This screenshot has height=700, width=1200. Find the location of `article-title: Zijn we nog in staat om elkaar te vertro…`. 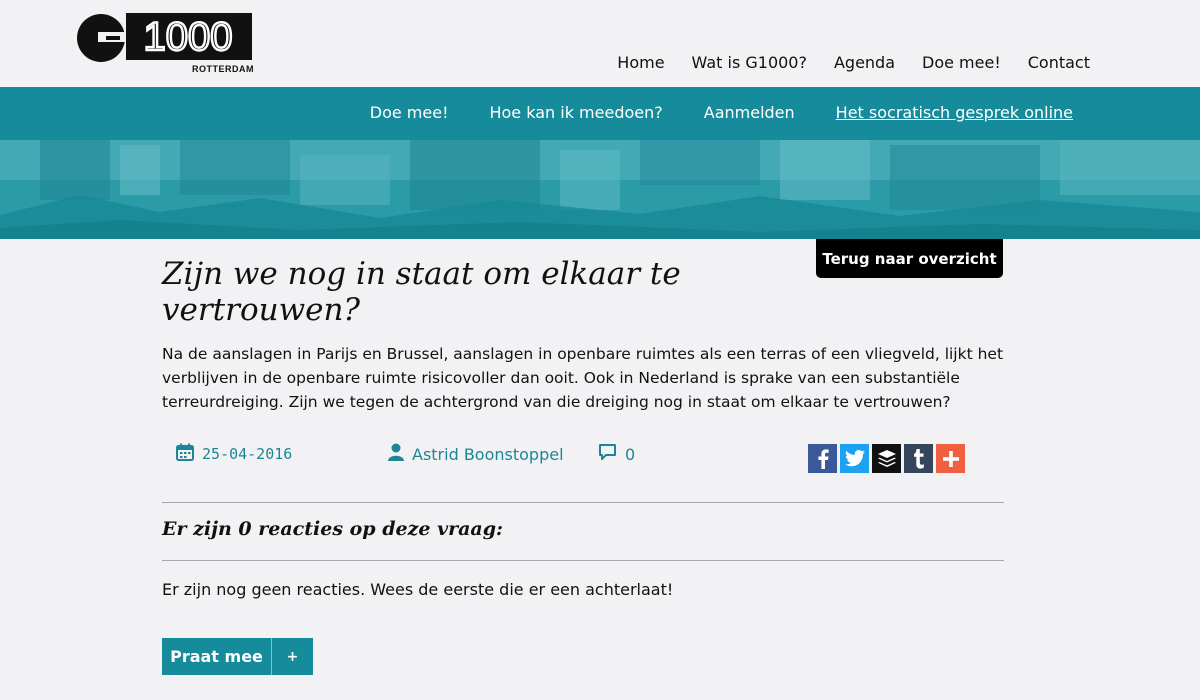

article-title: Zijn we nog in staat om elkaar te vertro… is located at coordinates (421, 292).